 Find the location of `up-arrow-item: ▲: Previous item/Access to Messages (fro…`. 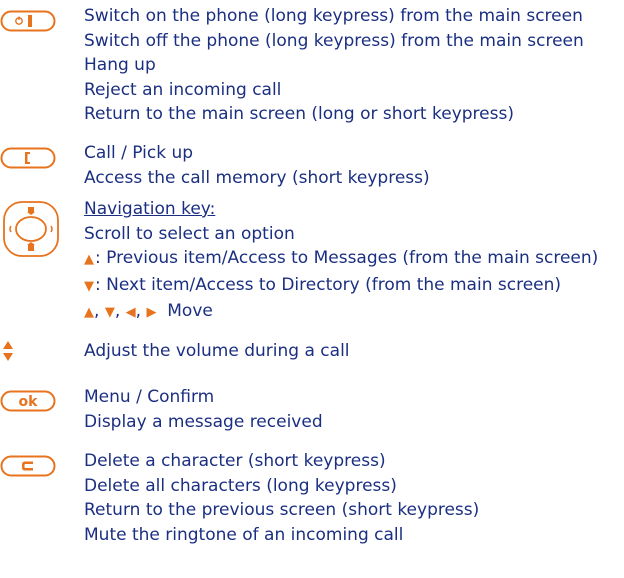

up-arrow-item: ▲: Previous item/Access to Messages (fro… is located at coordinates (341, 259).